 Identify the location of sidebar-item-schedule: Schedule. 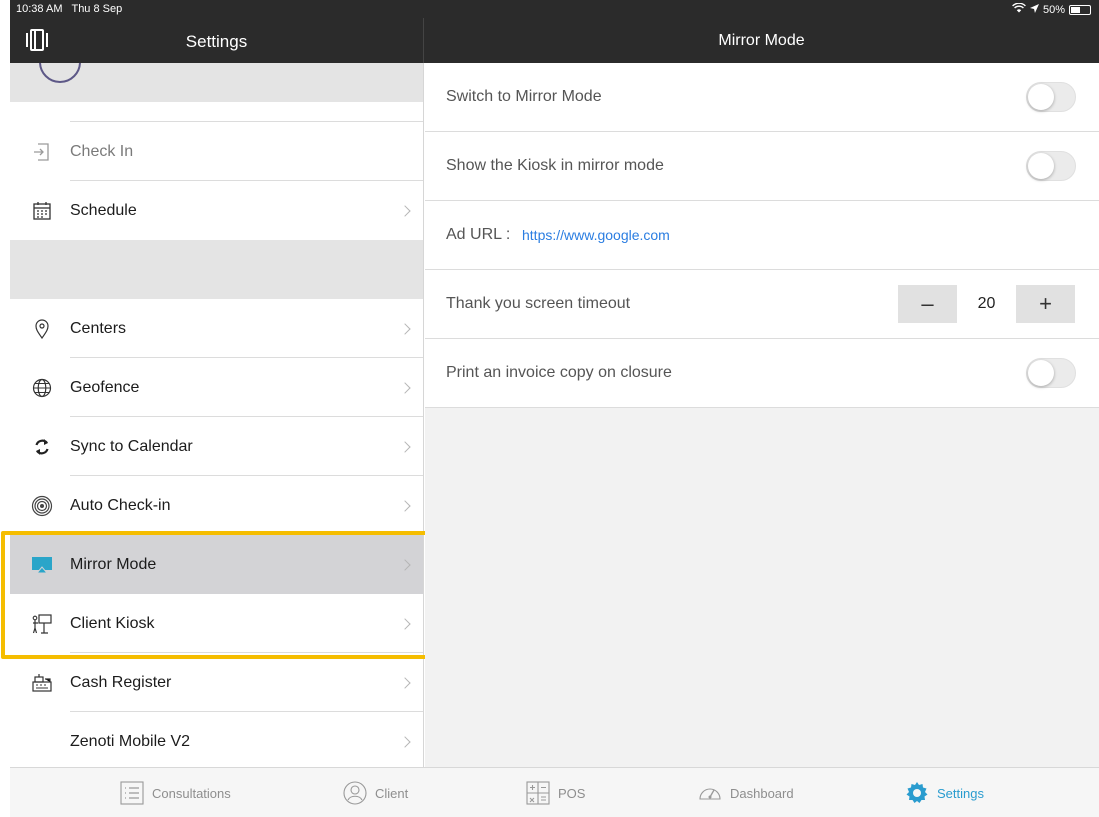
(216, 210).